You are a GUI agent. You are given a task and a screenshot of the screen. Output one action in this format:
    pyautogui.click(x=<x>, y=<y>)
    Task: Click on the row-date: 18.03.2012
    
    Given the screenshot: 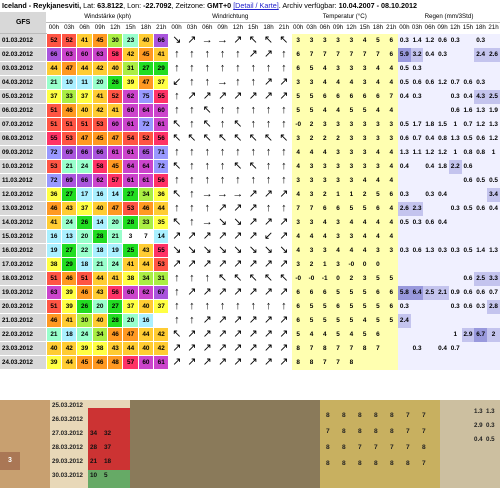 What is the action you would take?
    pyautogui.click(x=23, y=278)
    